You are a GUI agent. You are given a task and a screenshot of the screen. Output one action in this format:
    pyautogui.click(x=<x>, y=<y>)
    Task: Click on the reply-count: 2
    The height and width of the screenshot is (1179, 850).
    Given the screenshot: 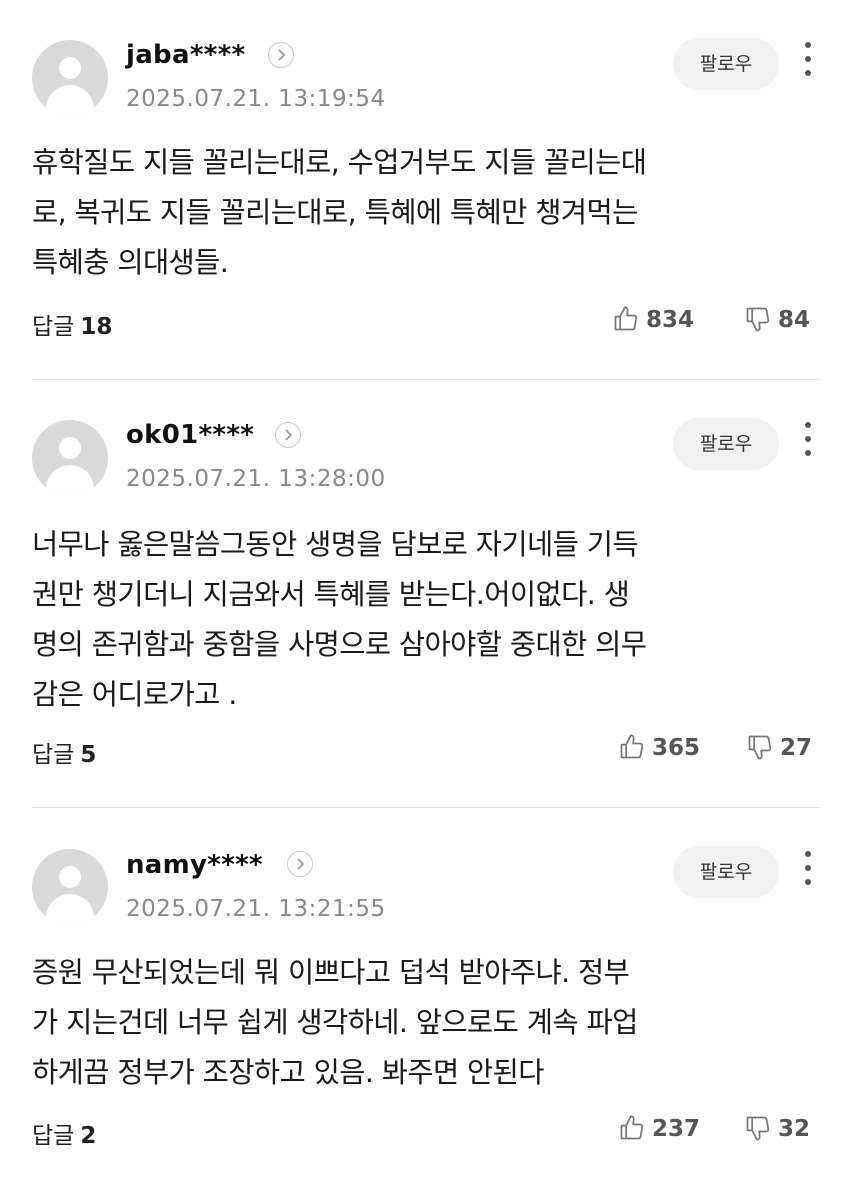 What is the action you would take?
    pyautogui.click(x=88, y=1136)
    